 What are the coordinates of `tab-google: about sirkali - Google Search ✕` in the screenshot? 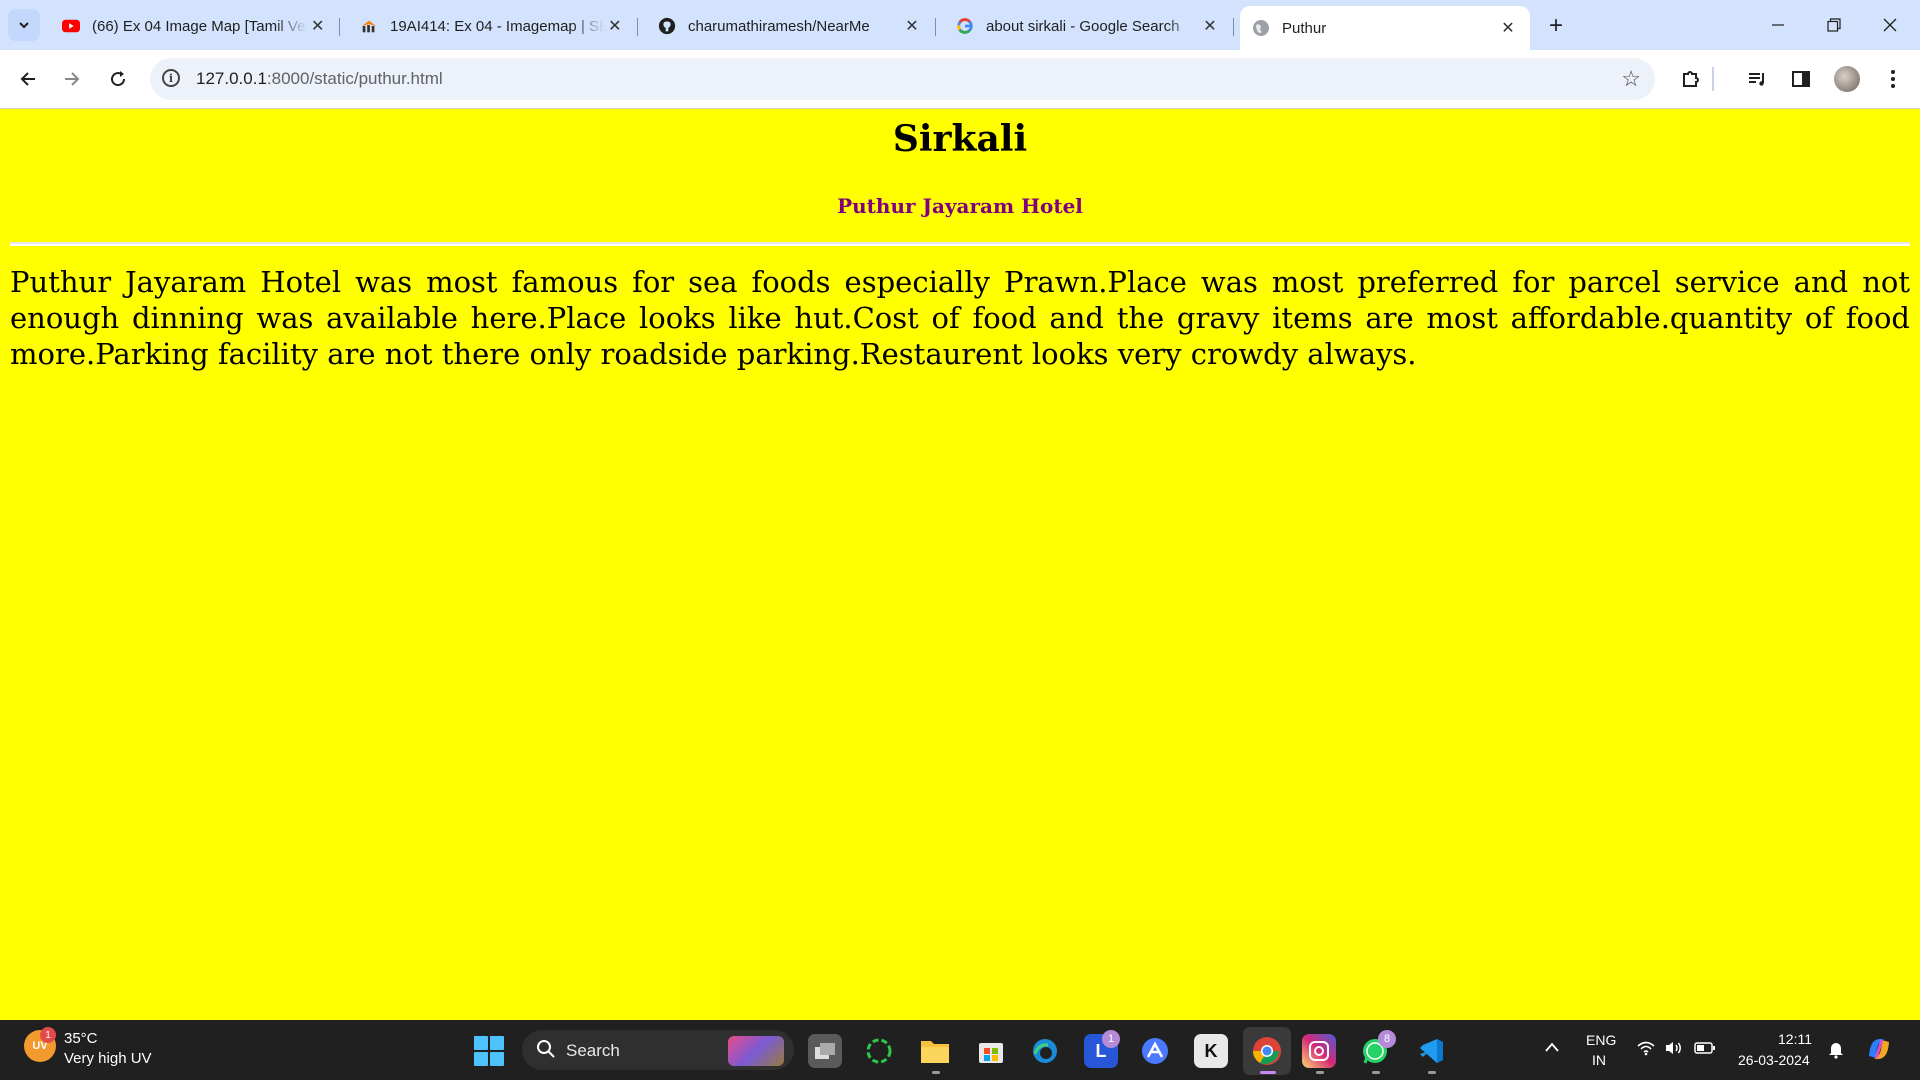 It's located at (1089, 26).